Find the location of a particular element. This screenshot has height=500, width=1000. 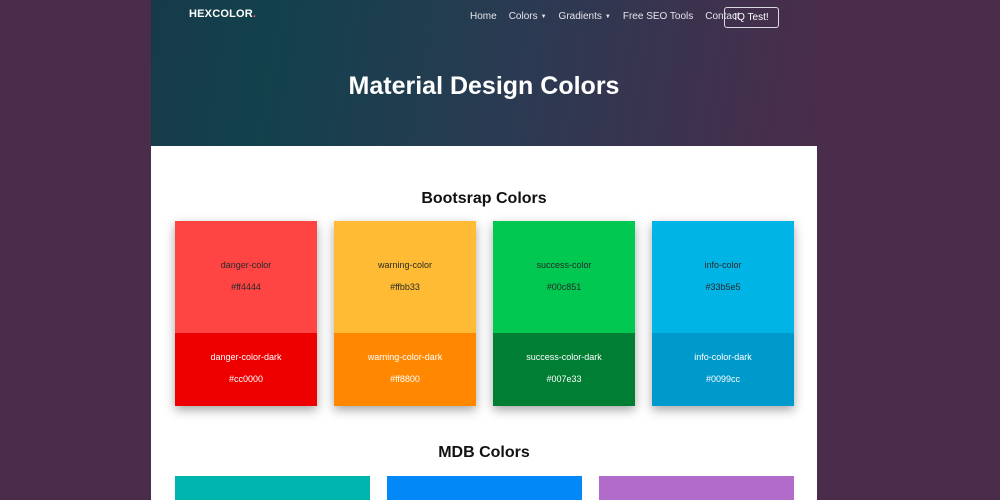

color-name-dark: warning-color-dark is located at coordinates (405, 357).